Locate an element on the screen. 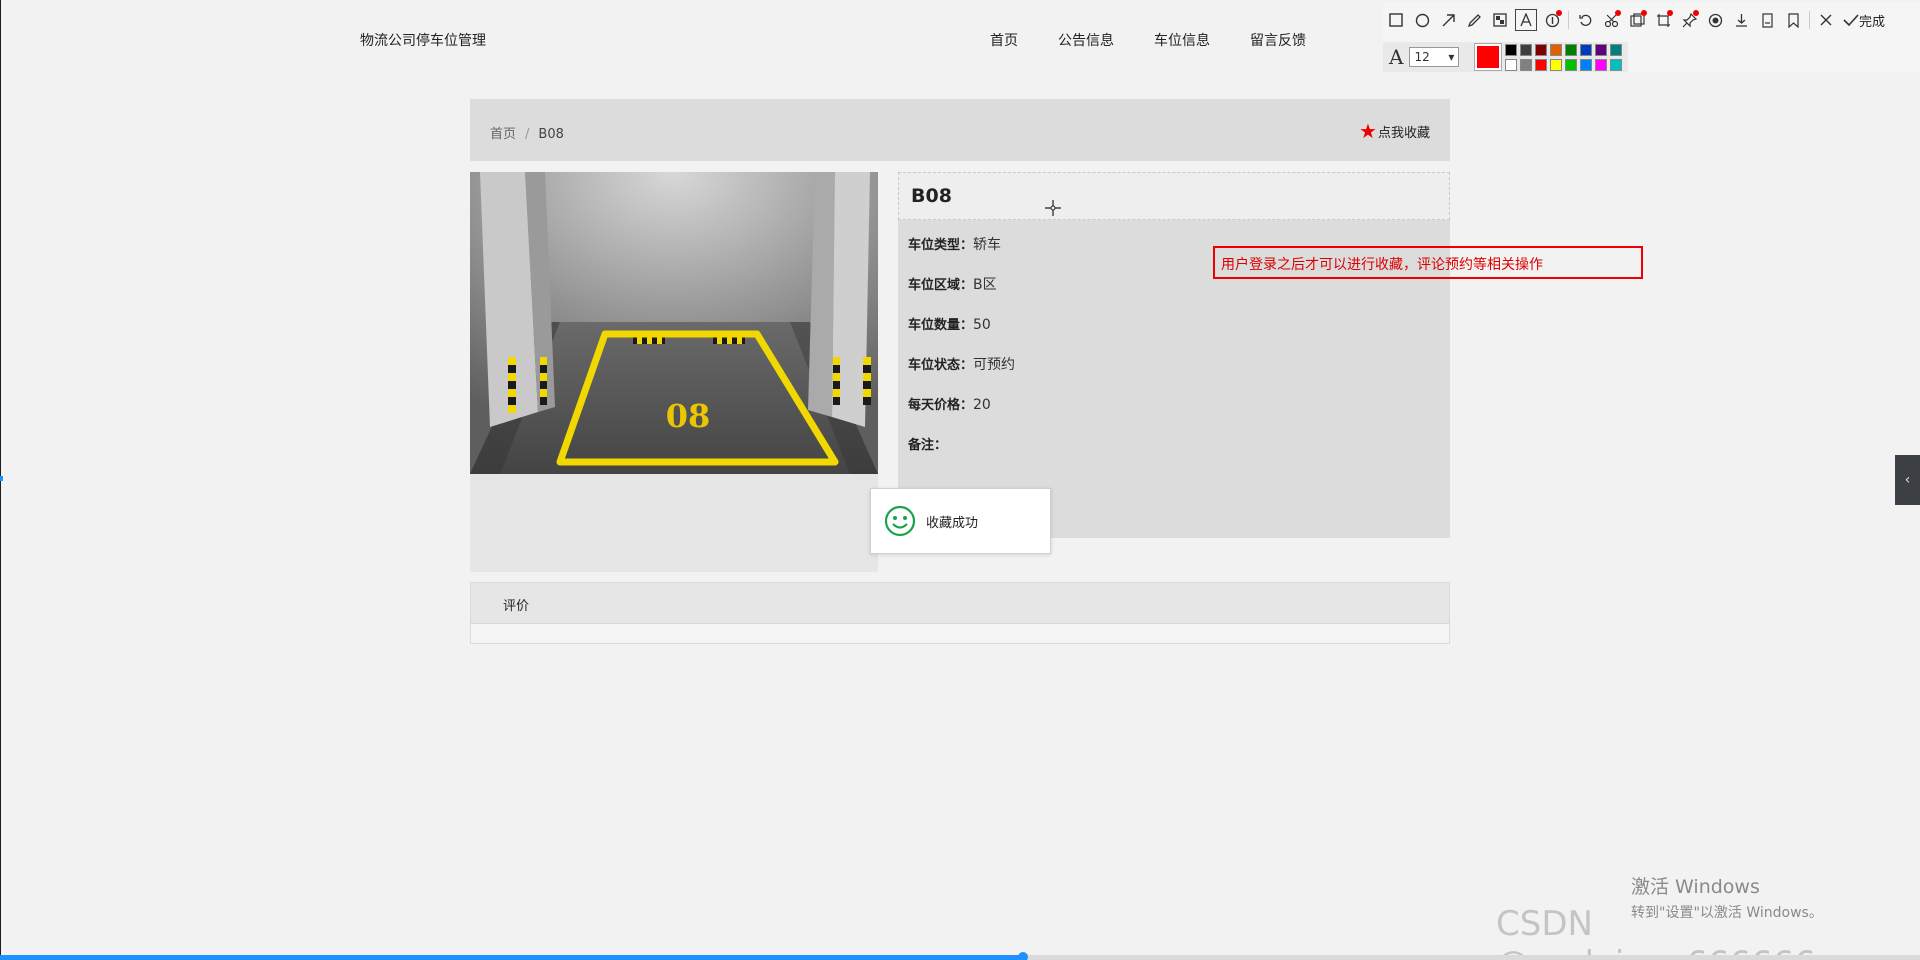  nav-announcements: 公告信息 is located at coordinates (1086, 40).